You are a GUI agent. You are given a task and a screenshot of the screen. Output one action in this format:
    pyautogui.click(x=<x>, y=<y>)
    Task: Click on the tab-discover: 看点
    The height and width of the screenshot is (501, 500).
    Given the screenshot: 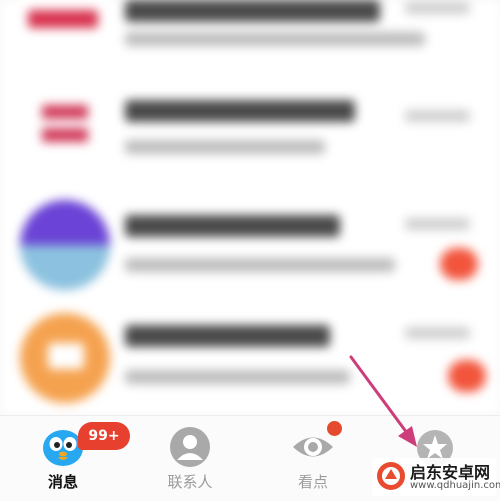 What is the action you would take?
    pyautogui.click(x=313, y=458)
    